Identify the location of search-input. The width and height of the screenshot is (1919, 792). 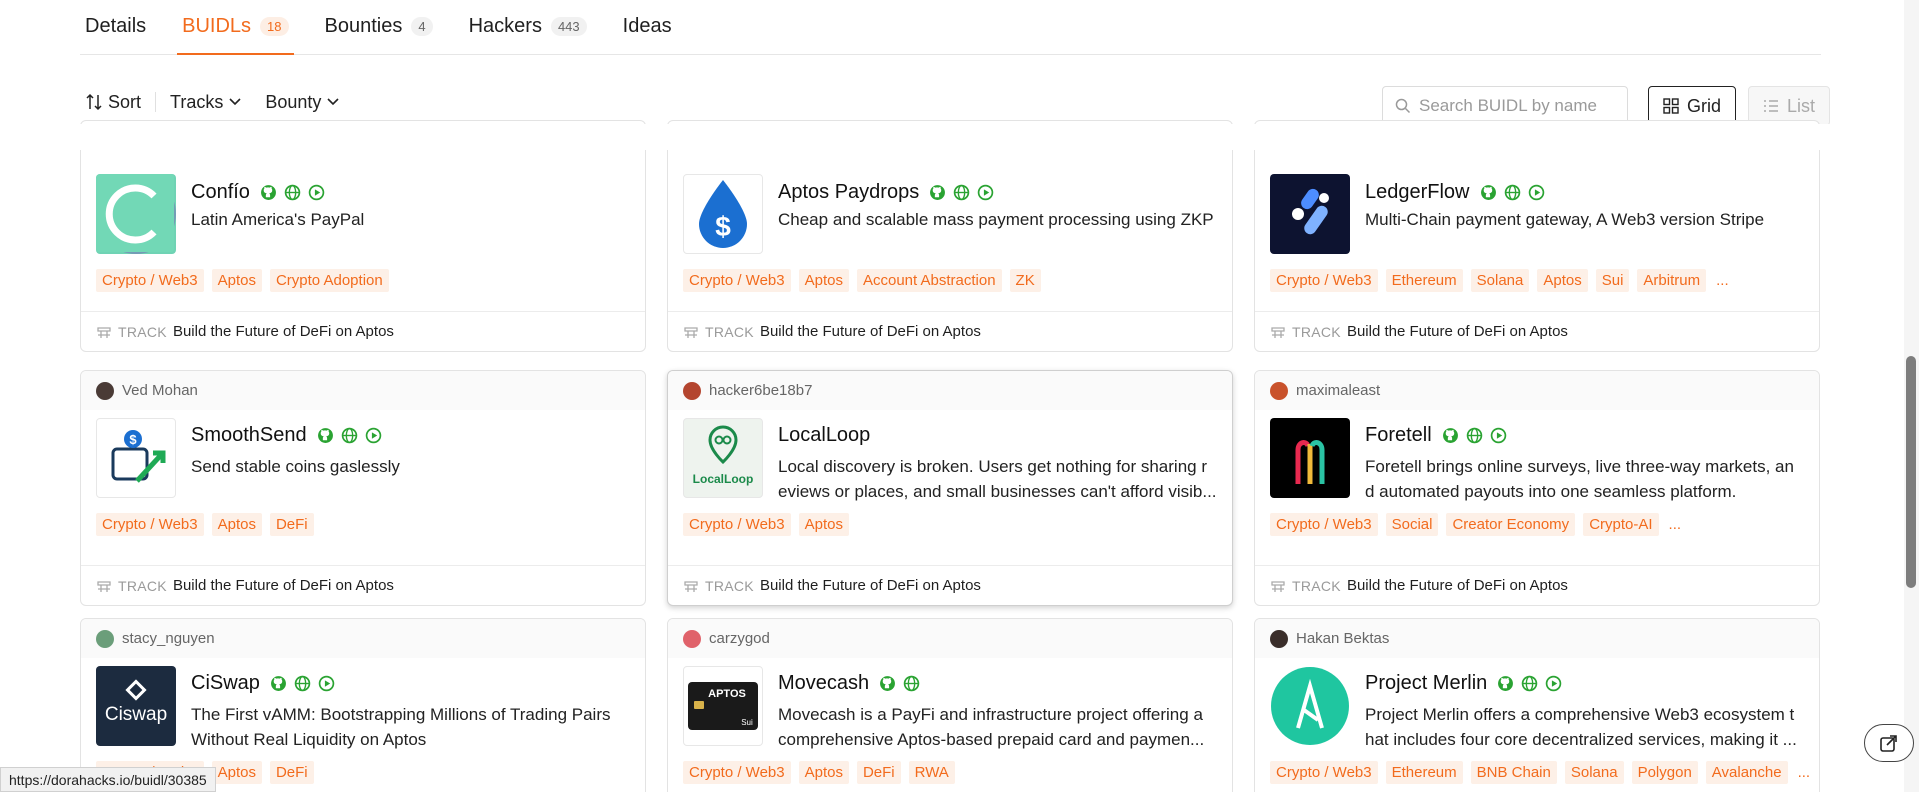
(1514, 106).